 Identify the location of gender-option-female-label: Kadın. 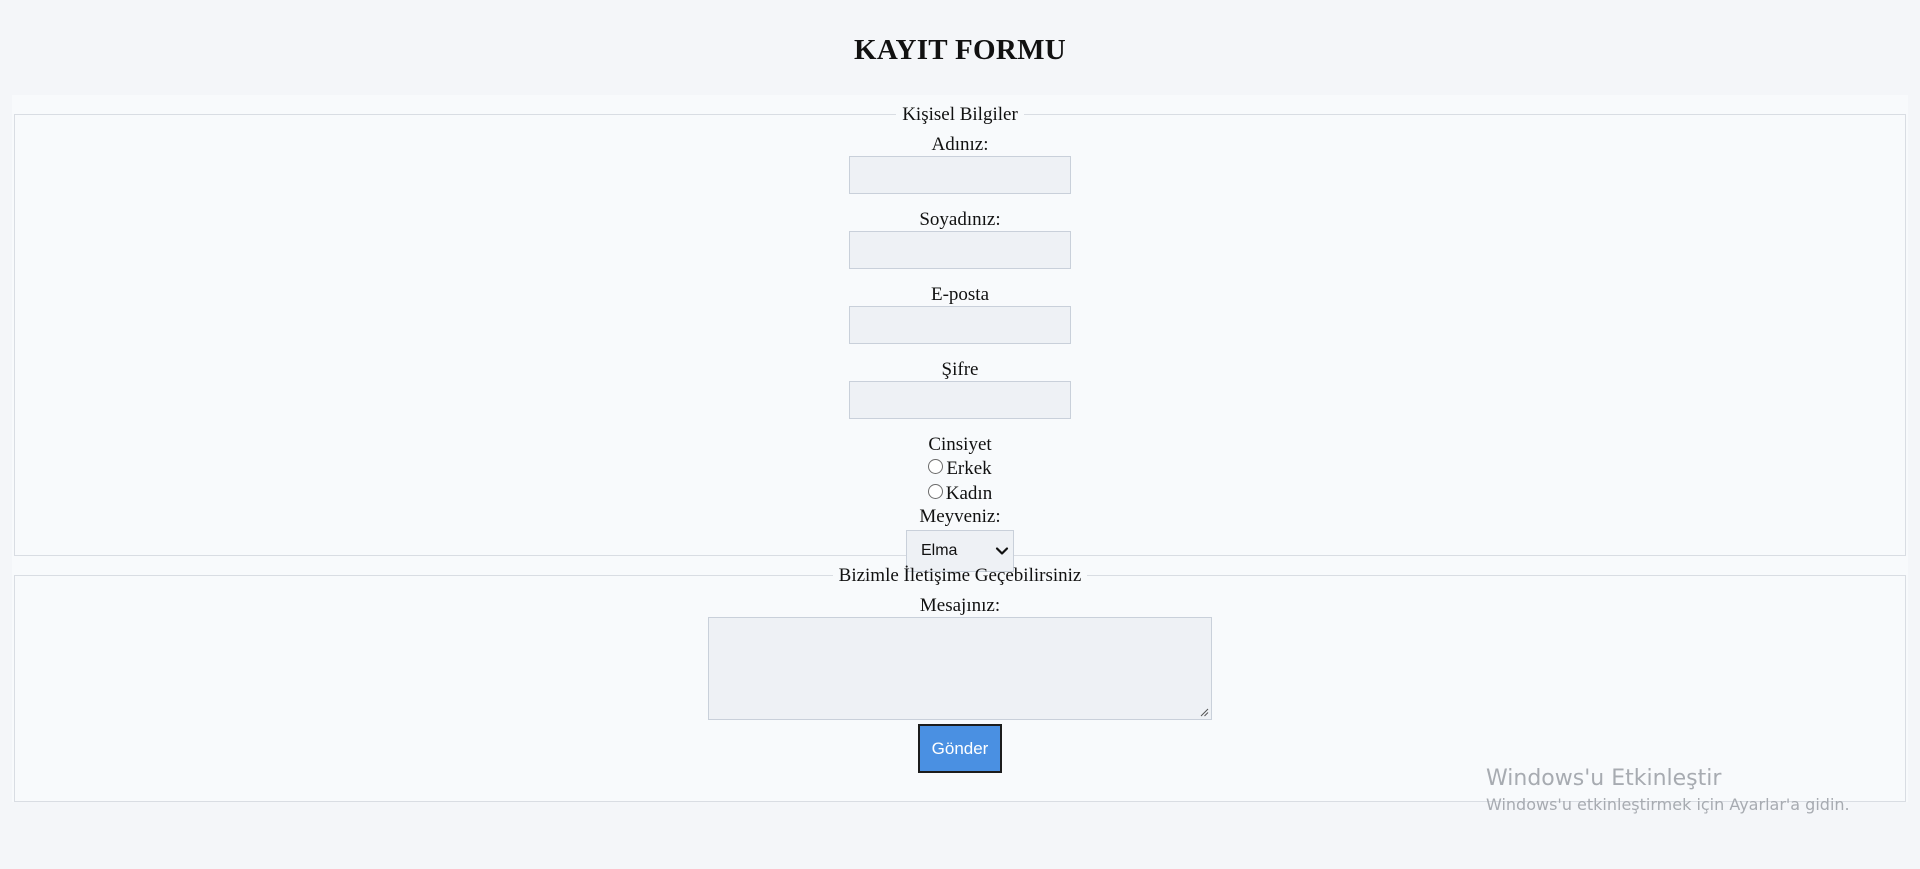
(969, 493).